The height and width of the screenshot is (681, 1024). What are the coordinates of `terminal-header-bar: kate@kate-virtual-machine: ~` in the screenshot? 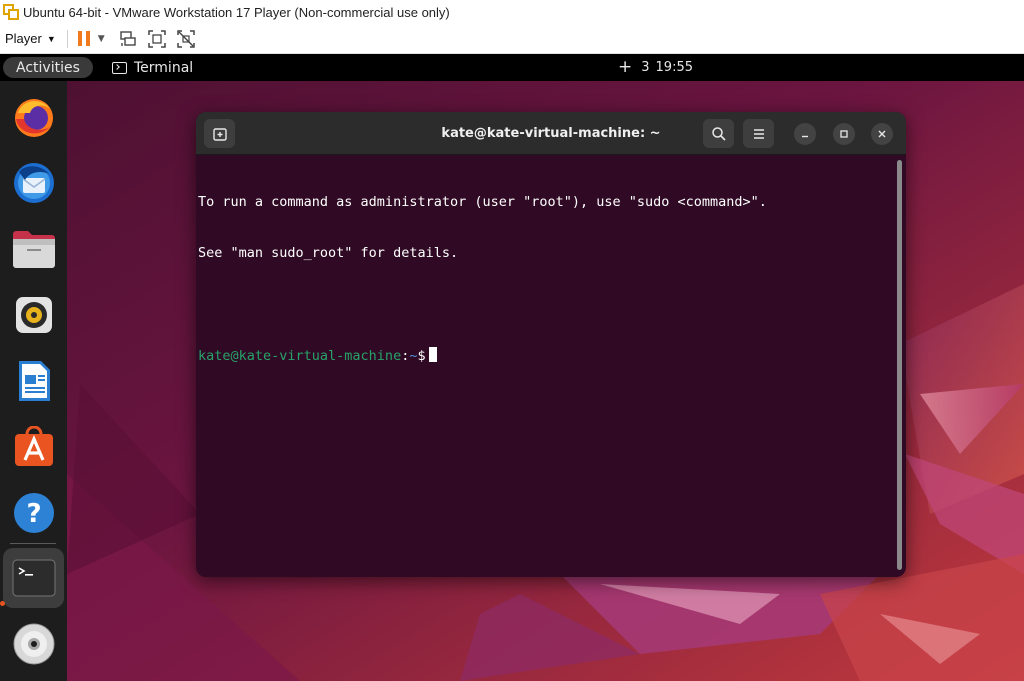 It's located at (551, 133).